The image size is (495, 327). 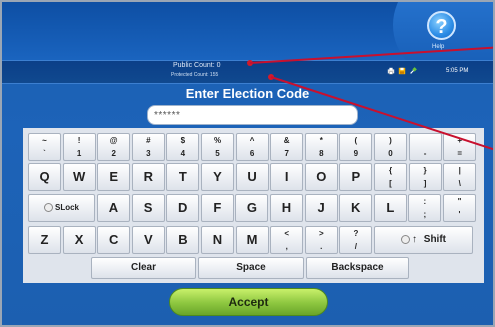 I want to click on key-row2-7: I, so click(x=287, y=177).